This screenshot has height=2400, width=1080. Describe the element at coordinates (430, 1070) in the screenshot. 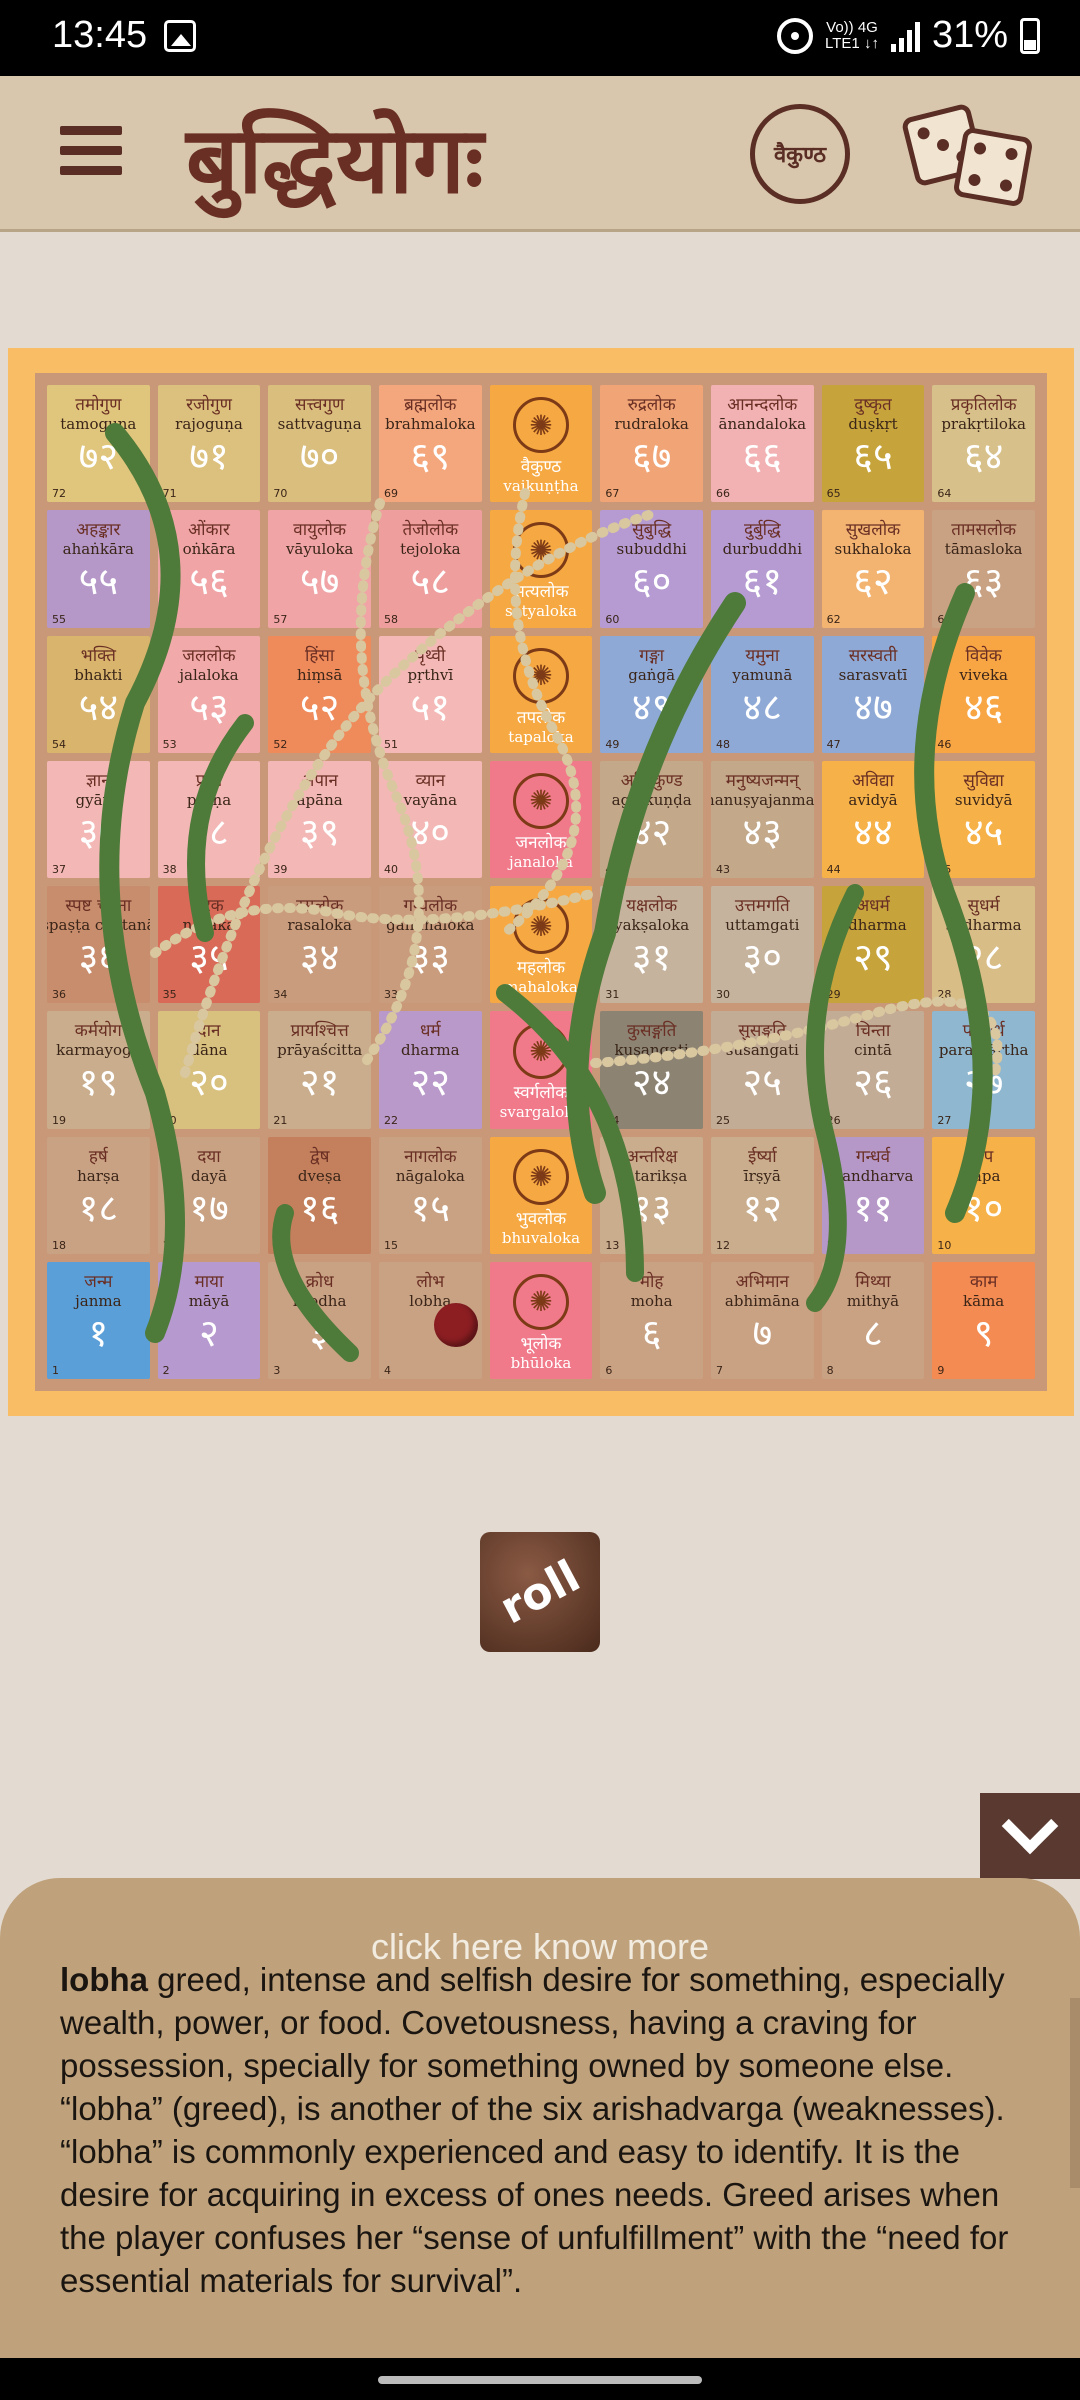

I see `board-cell: धर्म dharma २२ 22` at that location.